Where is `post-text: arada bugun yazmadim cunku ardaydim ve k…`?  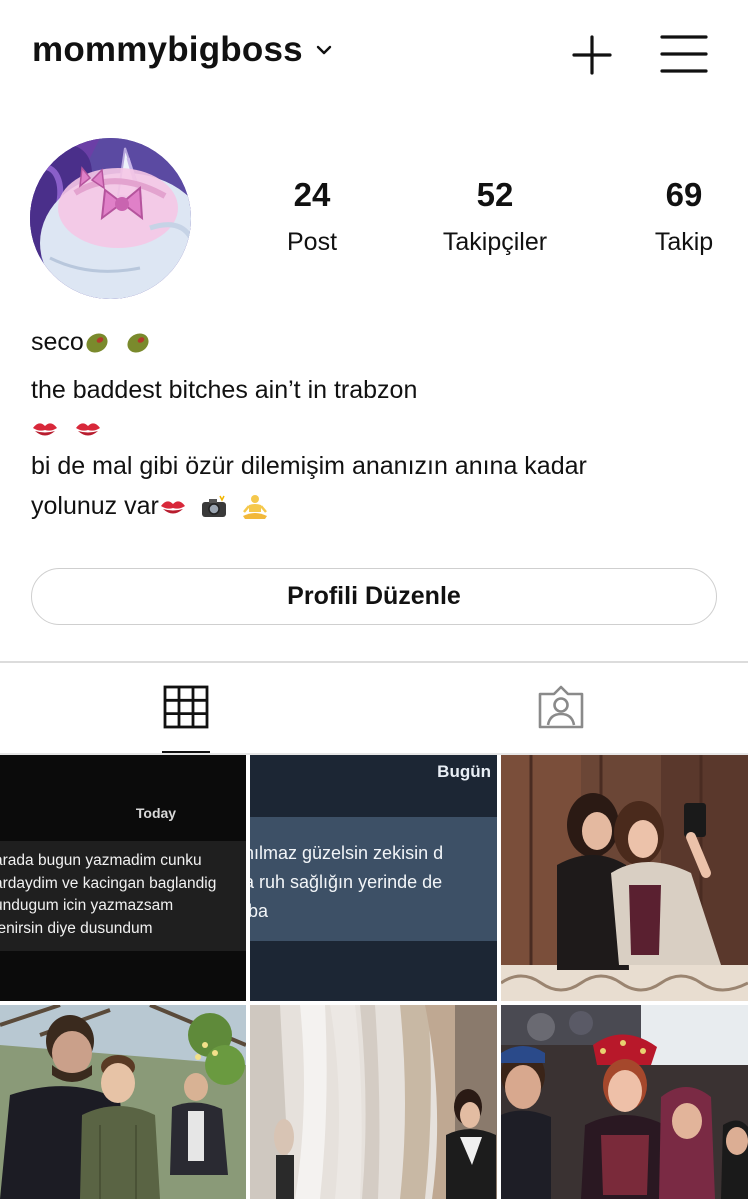
post-text: arada bugun yazmadim cunku ardaydim ve k… is located at coordinates (123, 895).